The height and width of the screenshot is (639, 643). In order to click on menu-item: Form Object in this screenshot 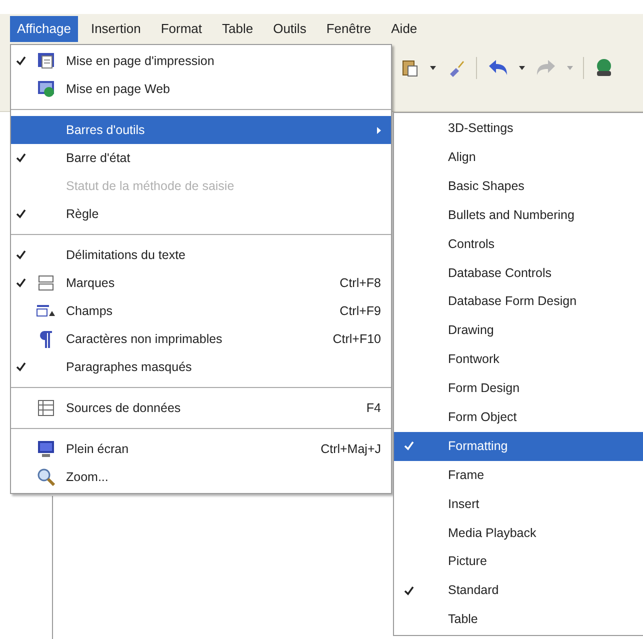, I will do `click(518, 417)`.